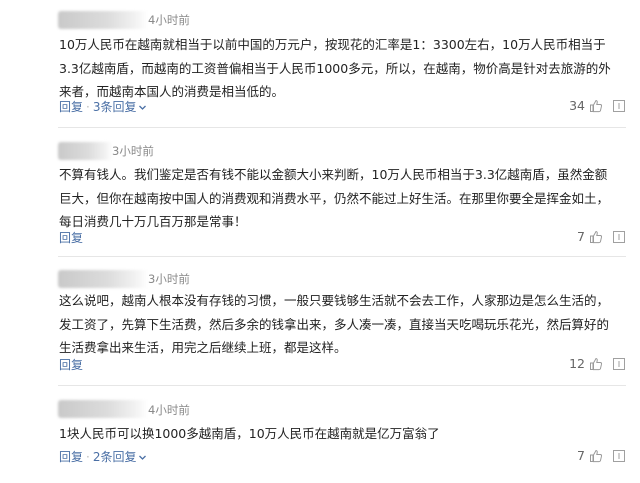 This screenshot has width=640, height=483. Describe the element at coordinates (577, 105) in the screenshot. I see `like-count: 34` at that location.